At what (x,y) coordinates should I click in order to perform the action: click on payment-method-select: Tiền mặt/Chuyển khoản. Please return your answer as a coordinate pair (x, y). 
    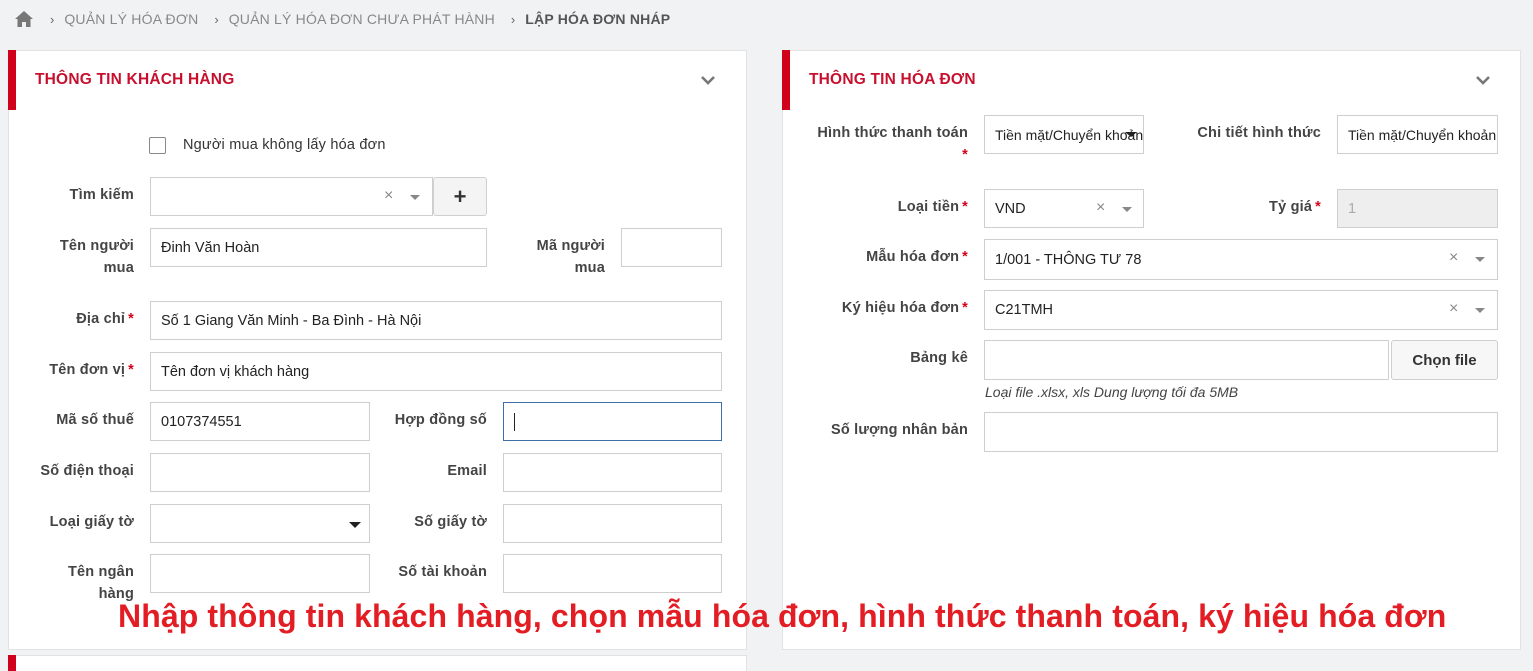
    Looking at the image, I should click on (1064, 134).